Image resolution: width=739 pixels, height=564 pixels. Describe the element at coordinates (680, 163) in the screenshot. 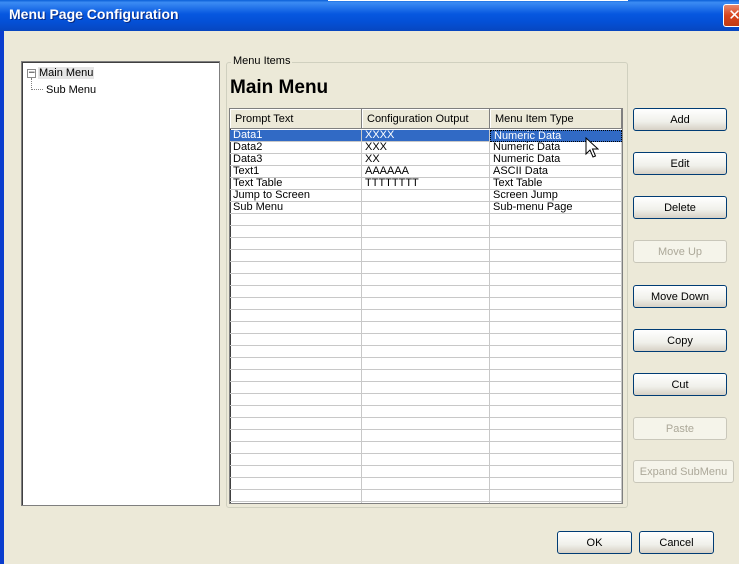

I see `edit-button: Edit` at that location.